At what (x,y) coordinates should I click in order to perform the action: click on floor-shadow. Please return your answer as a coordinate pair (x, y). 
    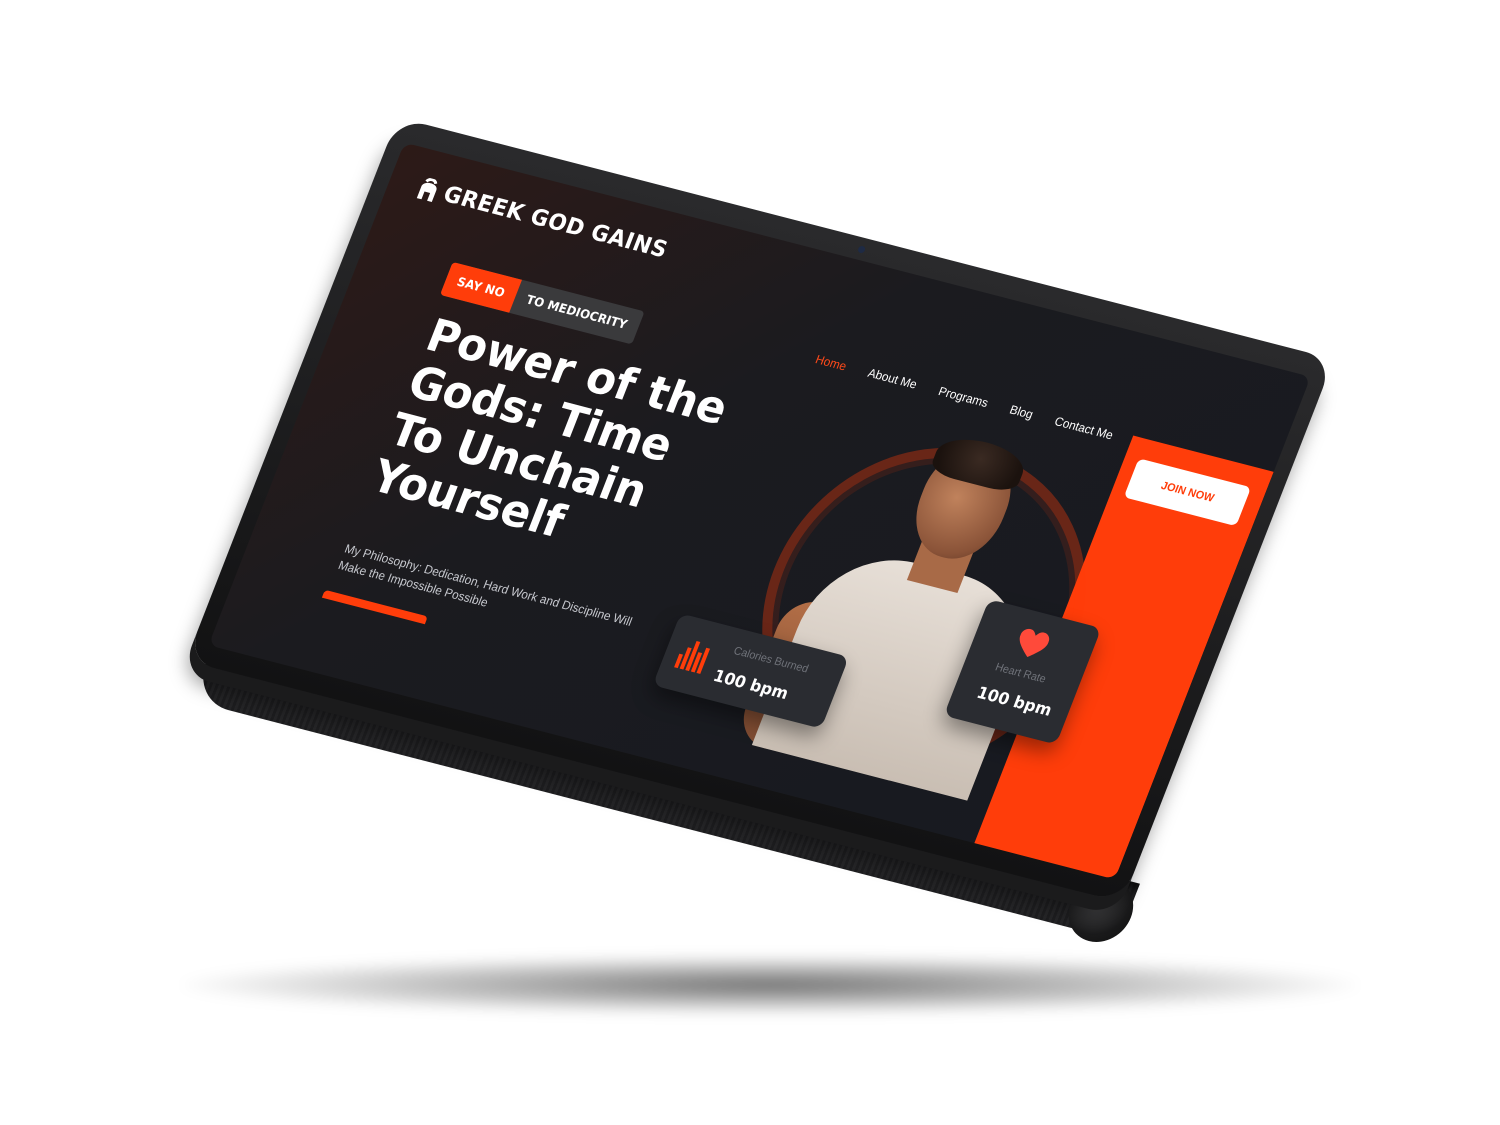
    Looking at the image, I should click on (770, 985).